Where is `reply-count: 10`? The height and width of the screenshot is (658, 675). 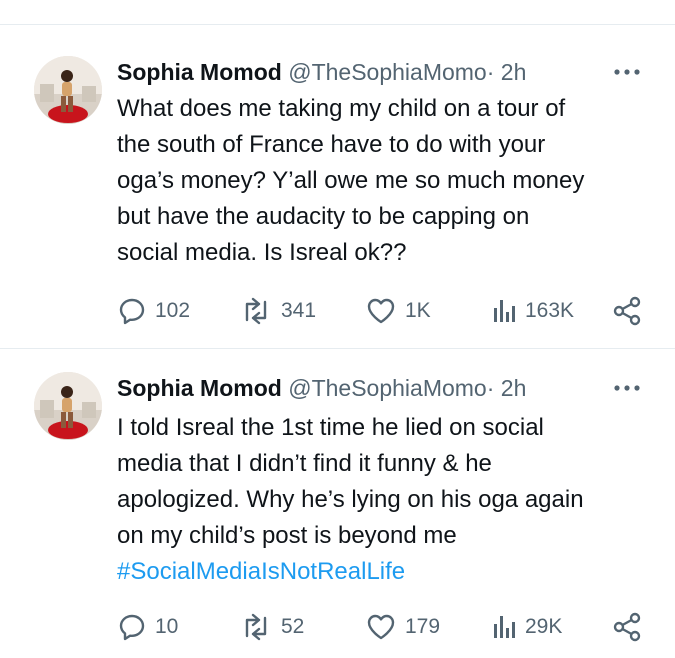 reply-count: 10 is located at coordinates (167, 626).